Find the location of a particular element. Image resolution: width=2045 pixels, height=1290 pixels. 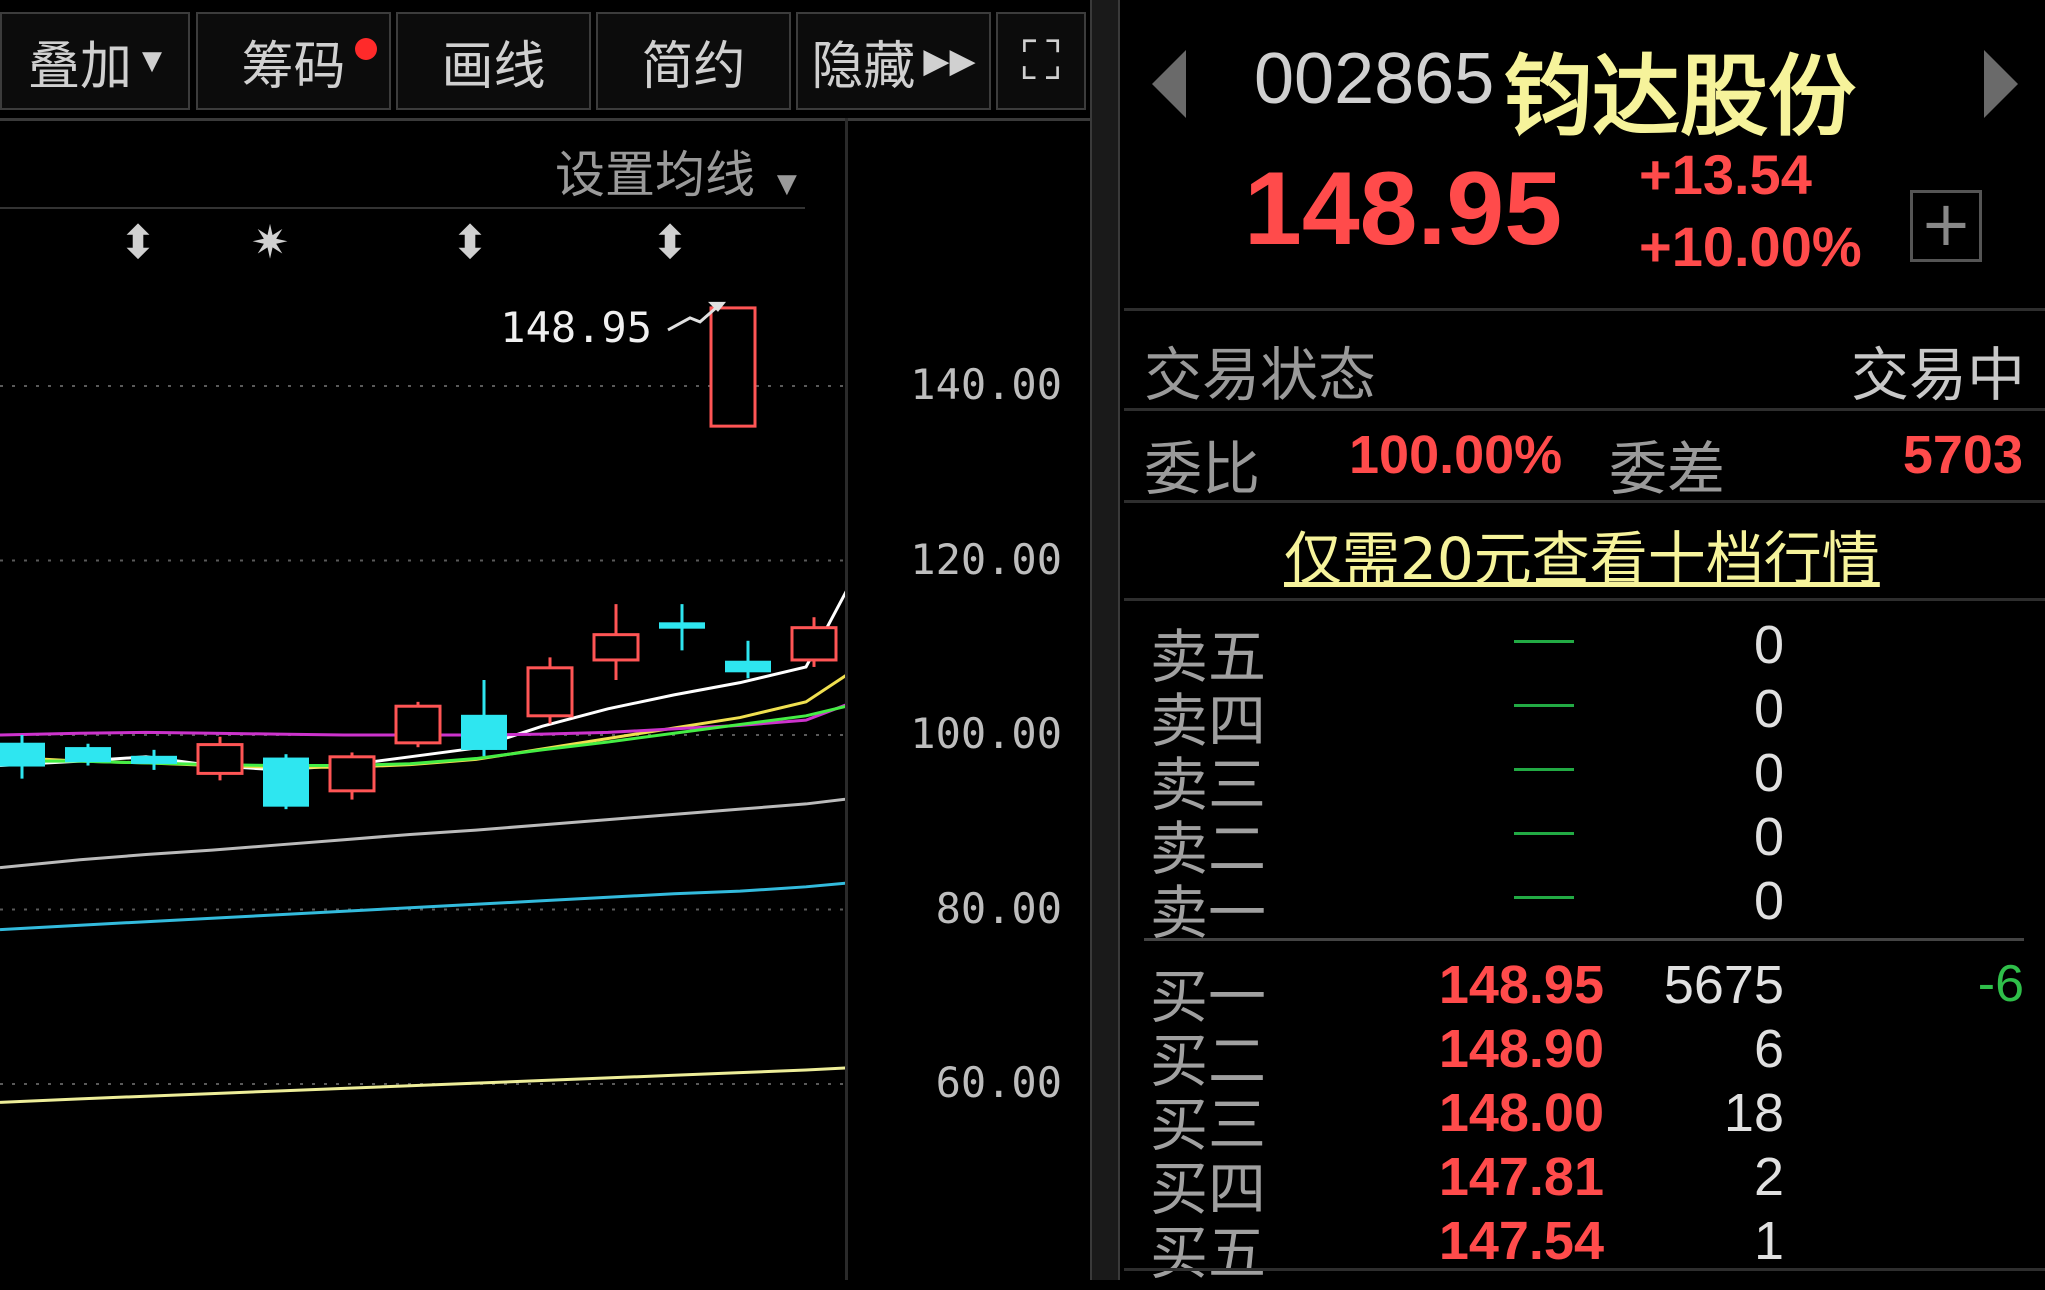

hide-button: 隐藏 ▶▶ is located at coordinates (893, 61).